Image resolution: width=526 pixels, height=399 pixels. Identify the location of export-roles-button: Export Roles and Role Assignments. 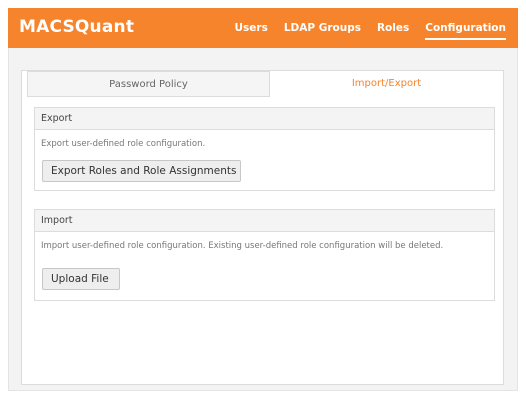
(141, 171).